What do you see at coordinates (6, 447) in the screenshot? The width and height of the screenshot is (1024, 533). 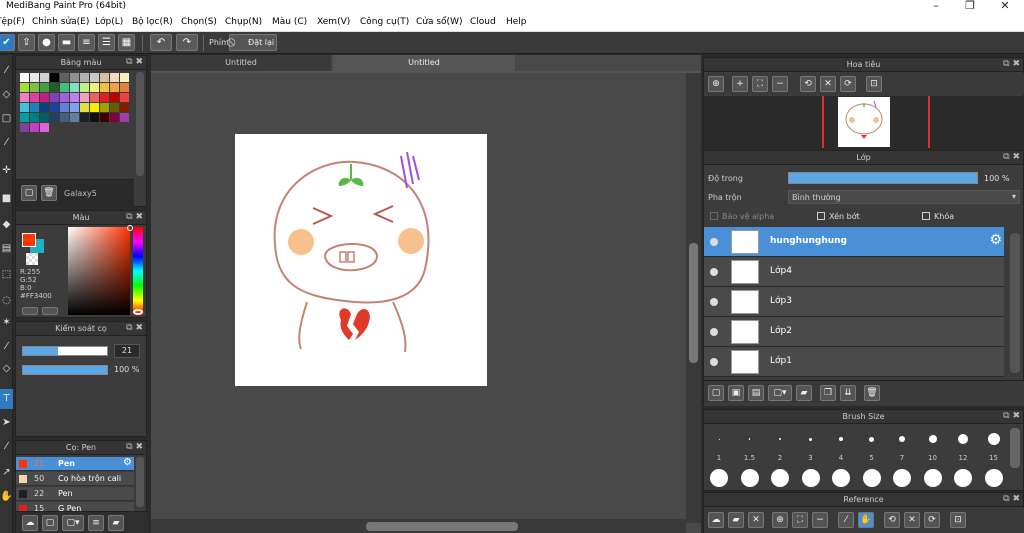 I see `dropper-tool-icon: ⁄` at bounding box center [6, 447].